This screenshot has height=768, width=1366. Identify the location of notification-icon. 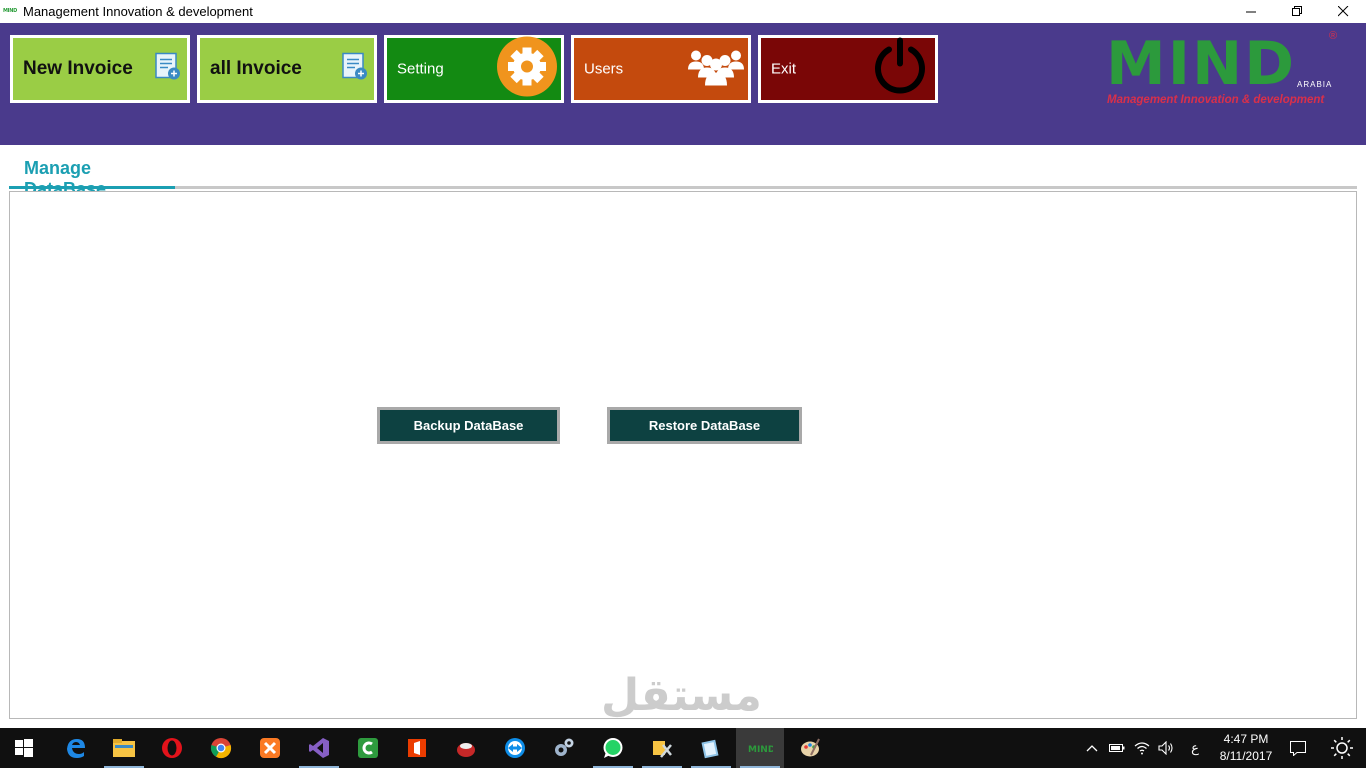
(1298, 748).